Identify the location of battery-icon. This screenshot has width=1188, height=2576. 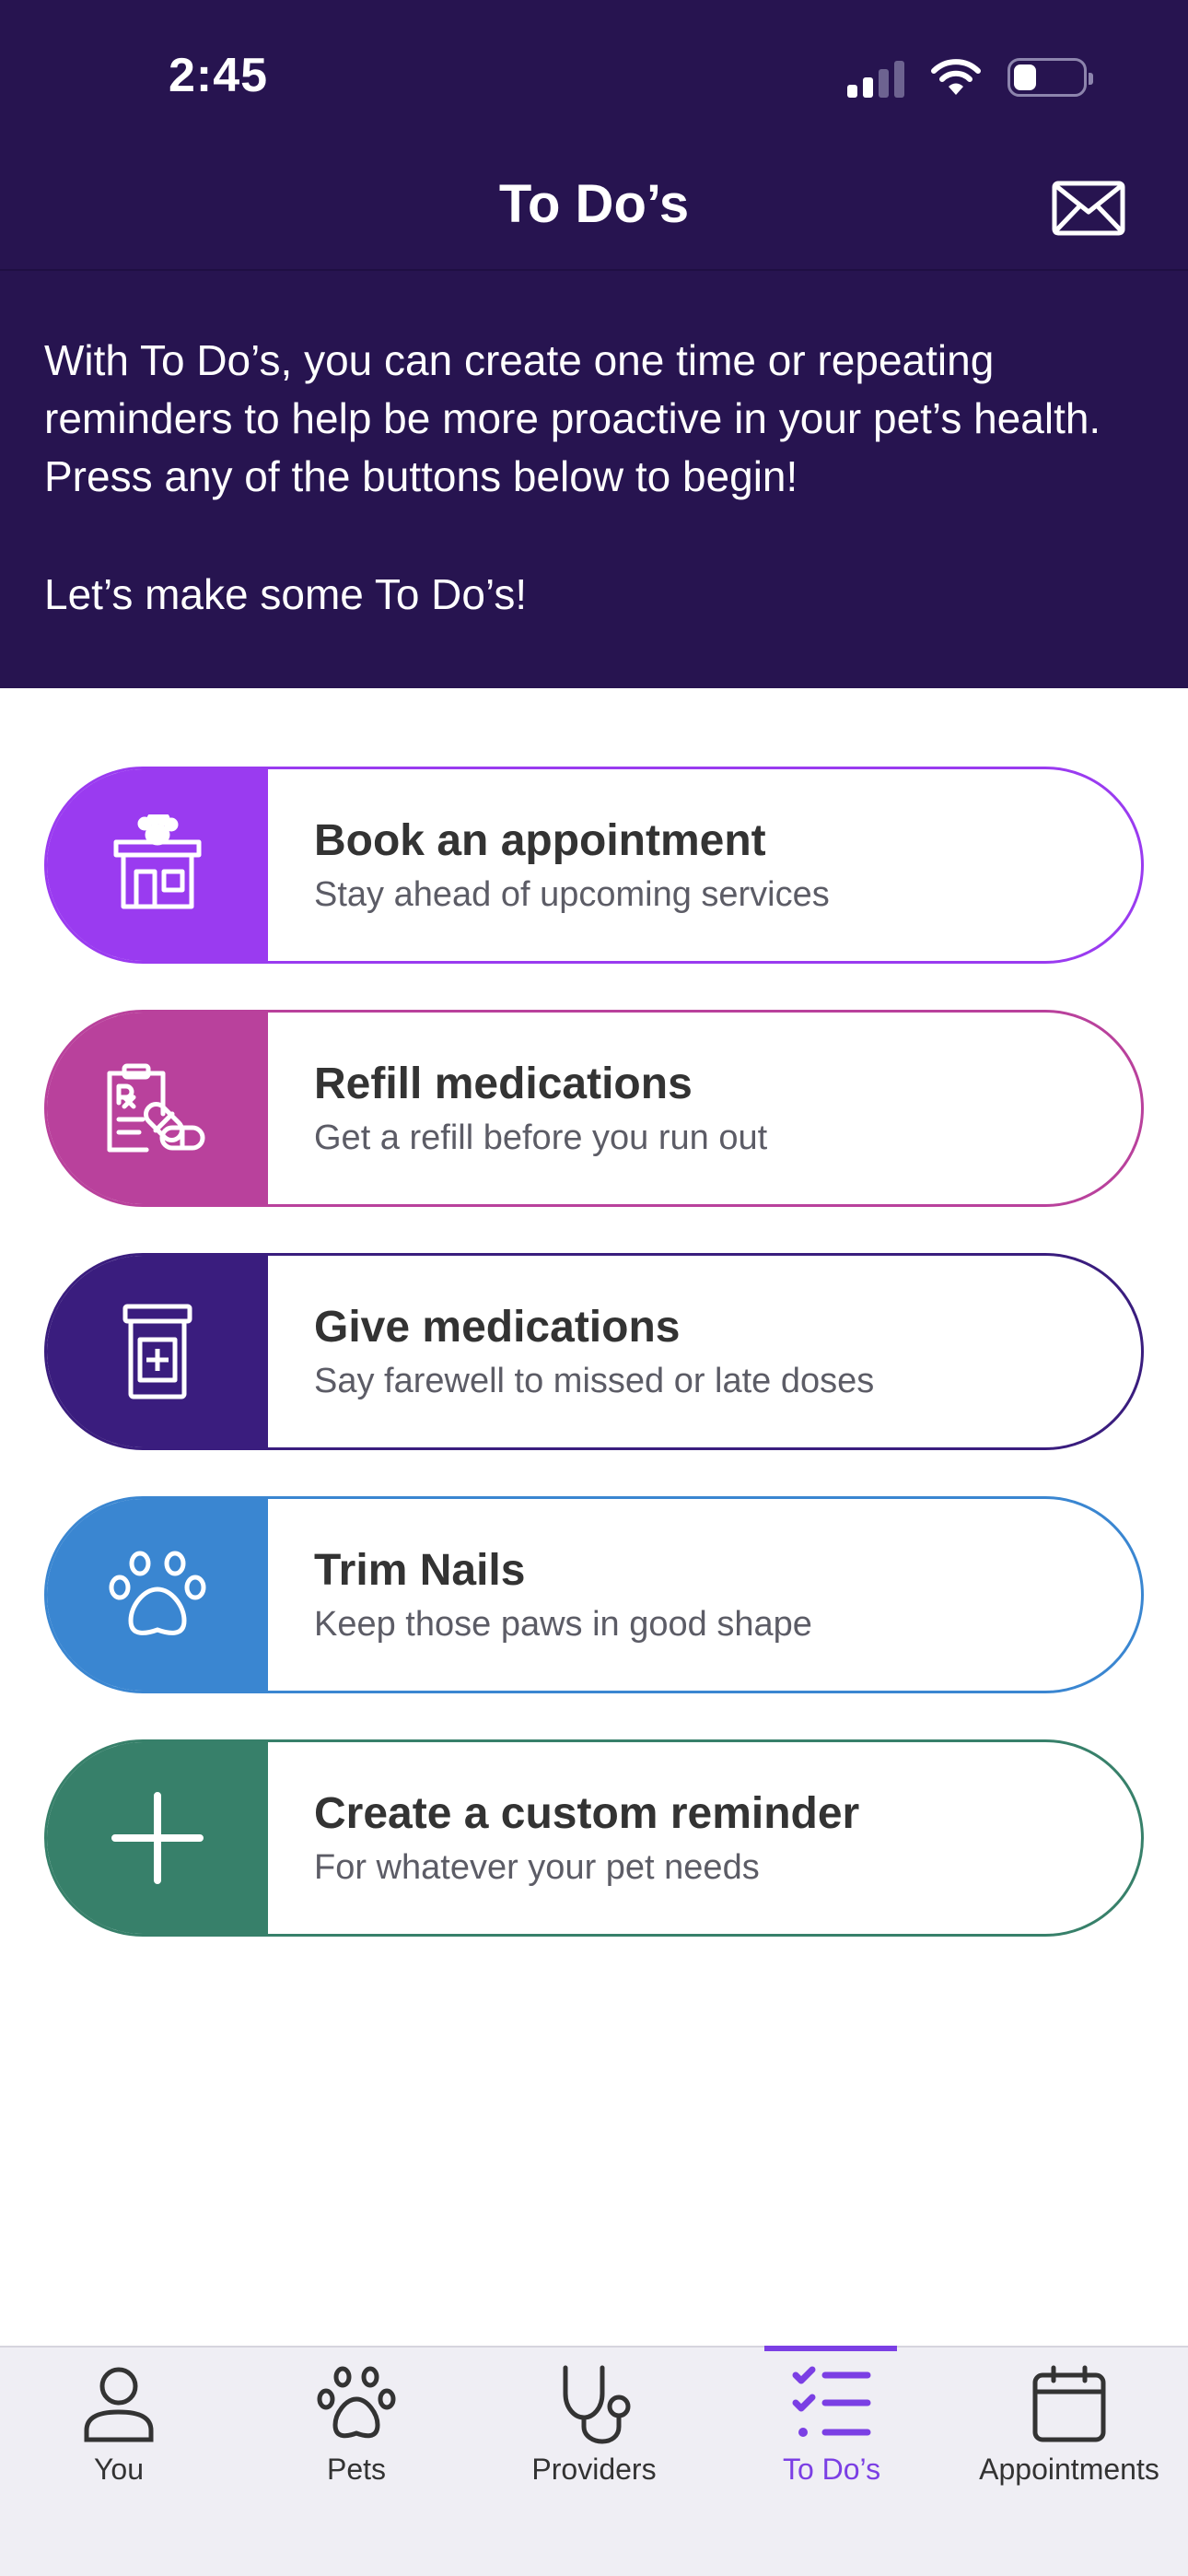
(1050, 77).